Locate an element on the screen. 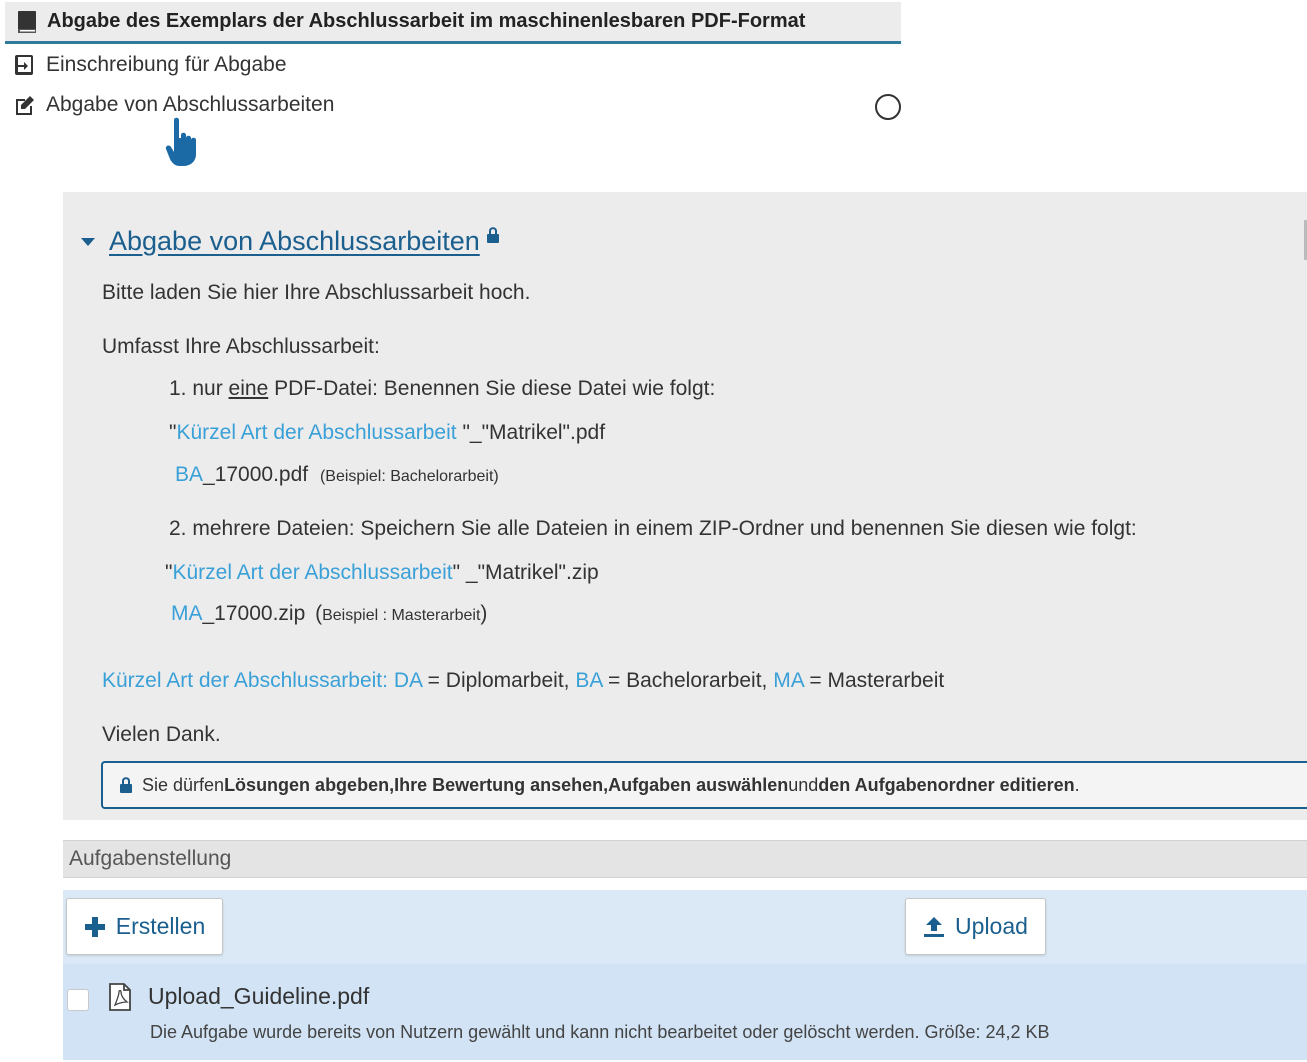 Image resolution: width=1307 pixels, height=1062 pixels. toolbar: Erstellen Upload is located at coordinates (685, 927).